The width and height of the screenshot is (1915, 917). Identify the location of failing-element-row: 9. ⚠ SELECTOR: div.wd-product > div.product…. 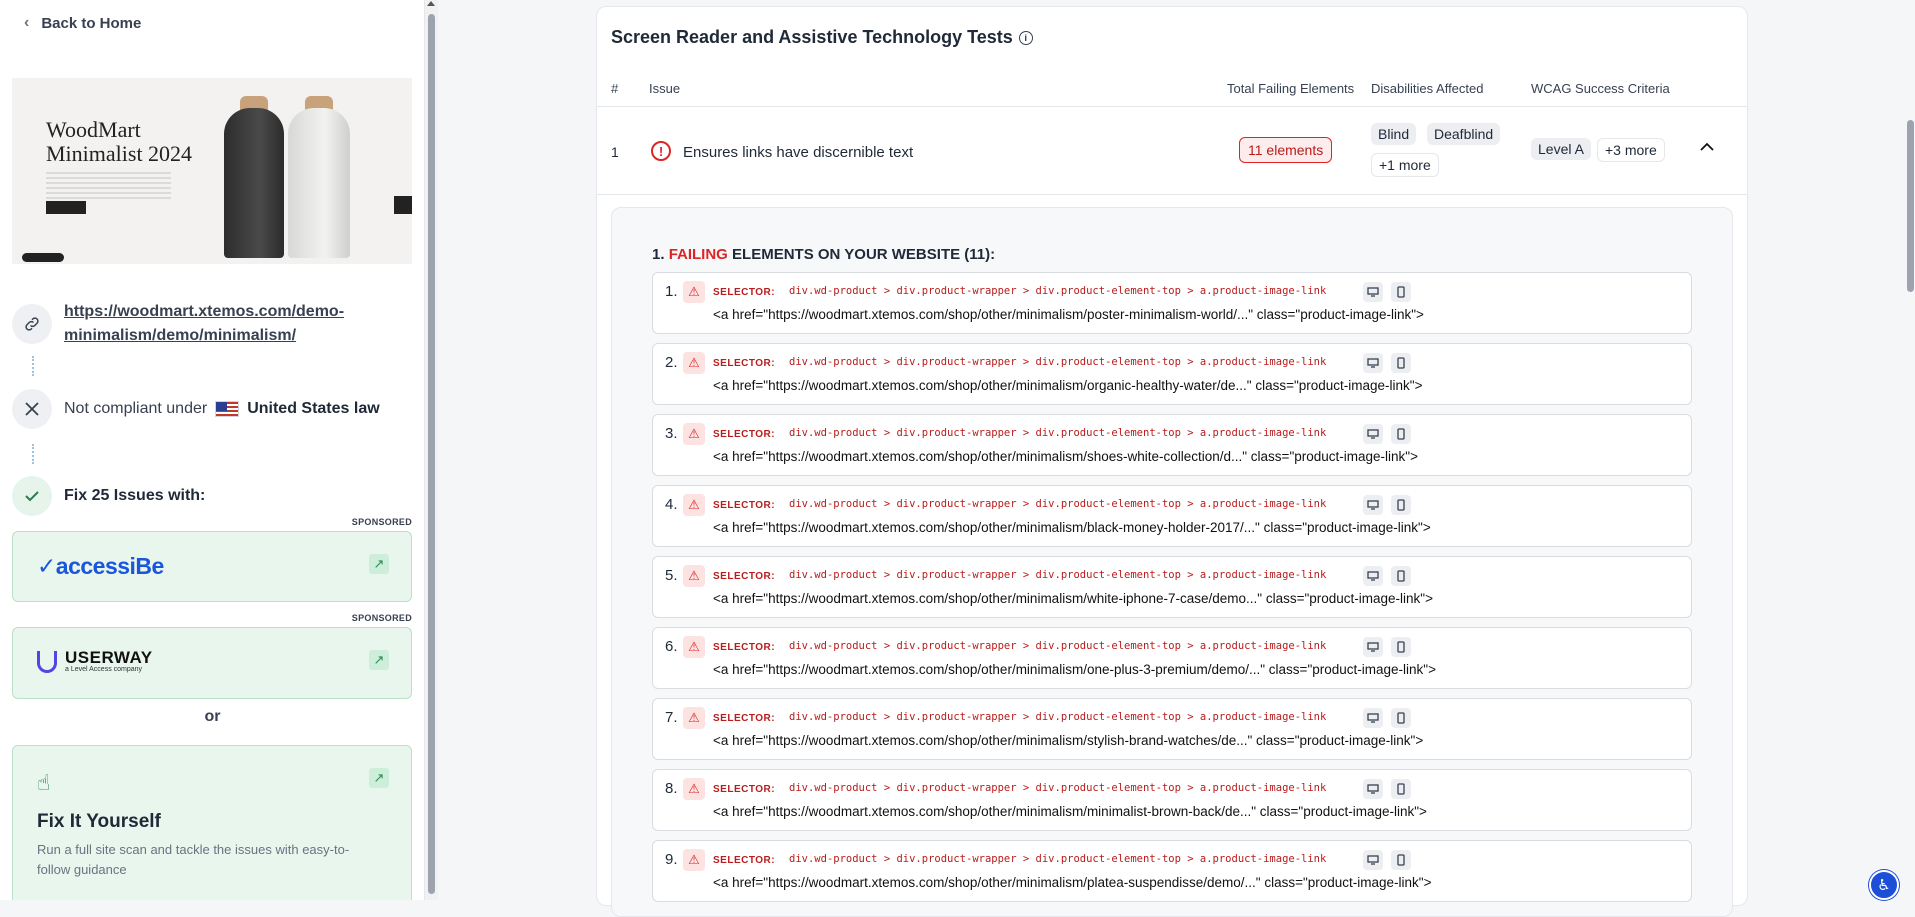
(1172, 871).